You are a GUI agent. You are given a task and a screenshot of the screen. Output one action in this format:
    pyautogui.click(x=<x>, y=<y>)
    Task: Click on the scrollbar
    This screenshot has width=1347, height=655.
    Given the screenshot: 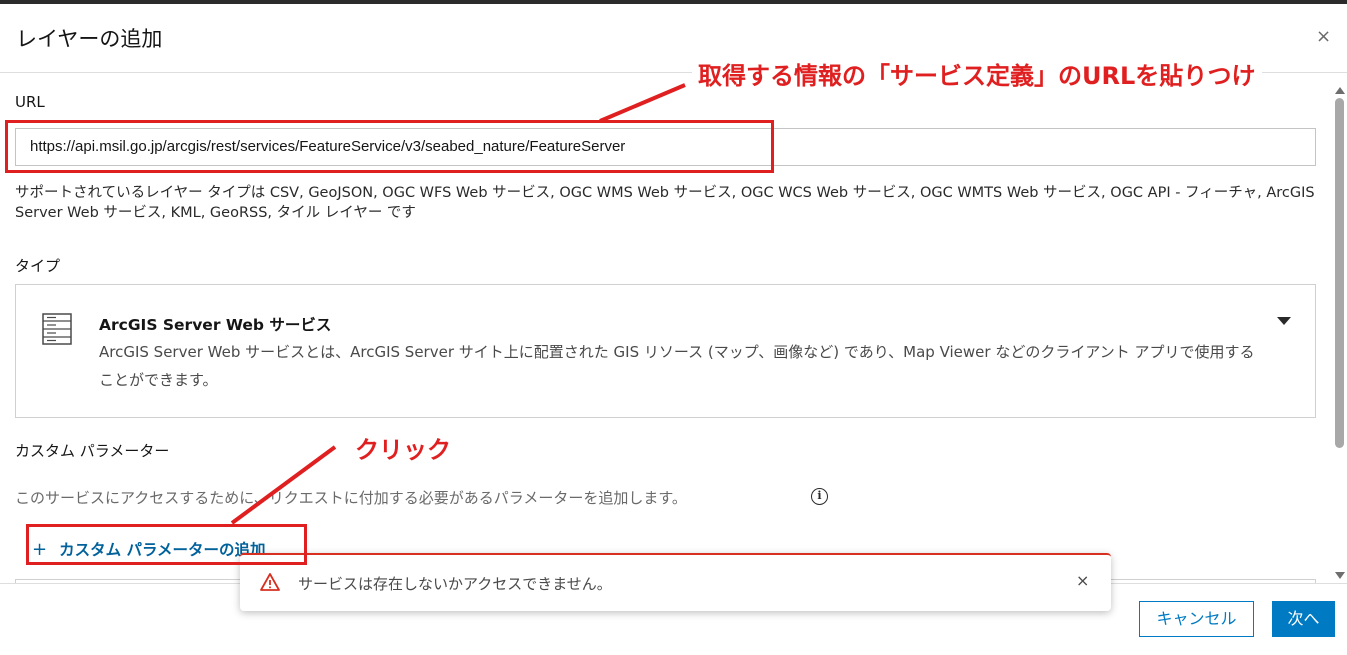 What is the action you would take?
    pyautogui.click(x=1339, y=328)
    